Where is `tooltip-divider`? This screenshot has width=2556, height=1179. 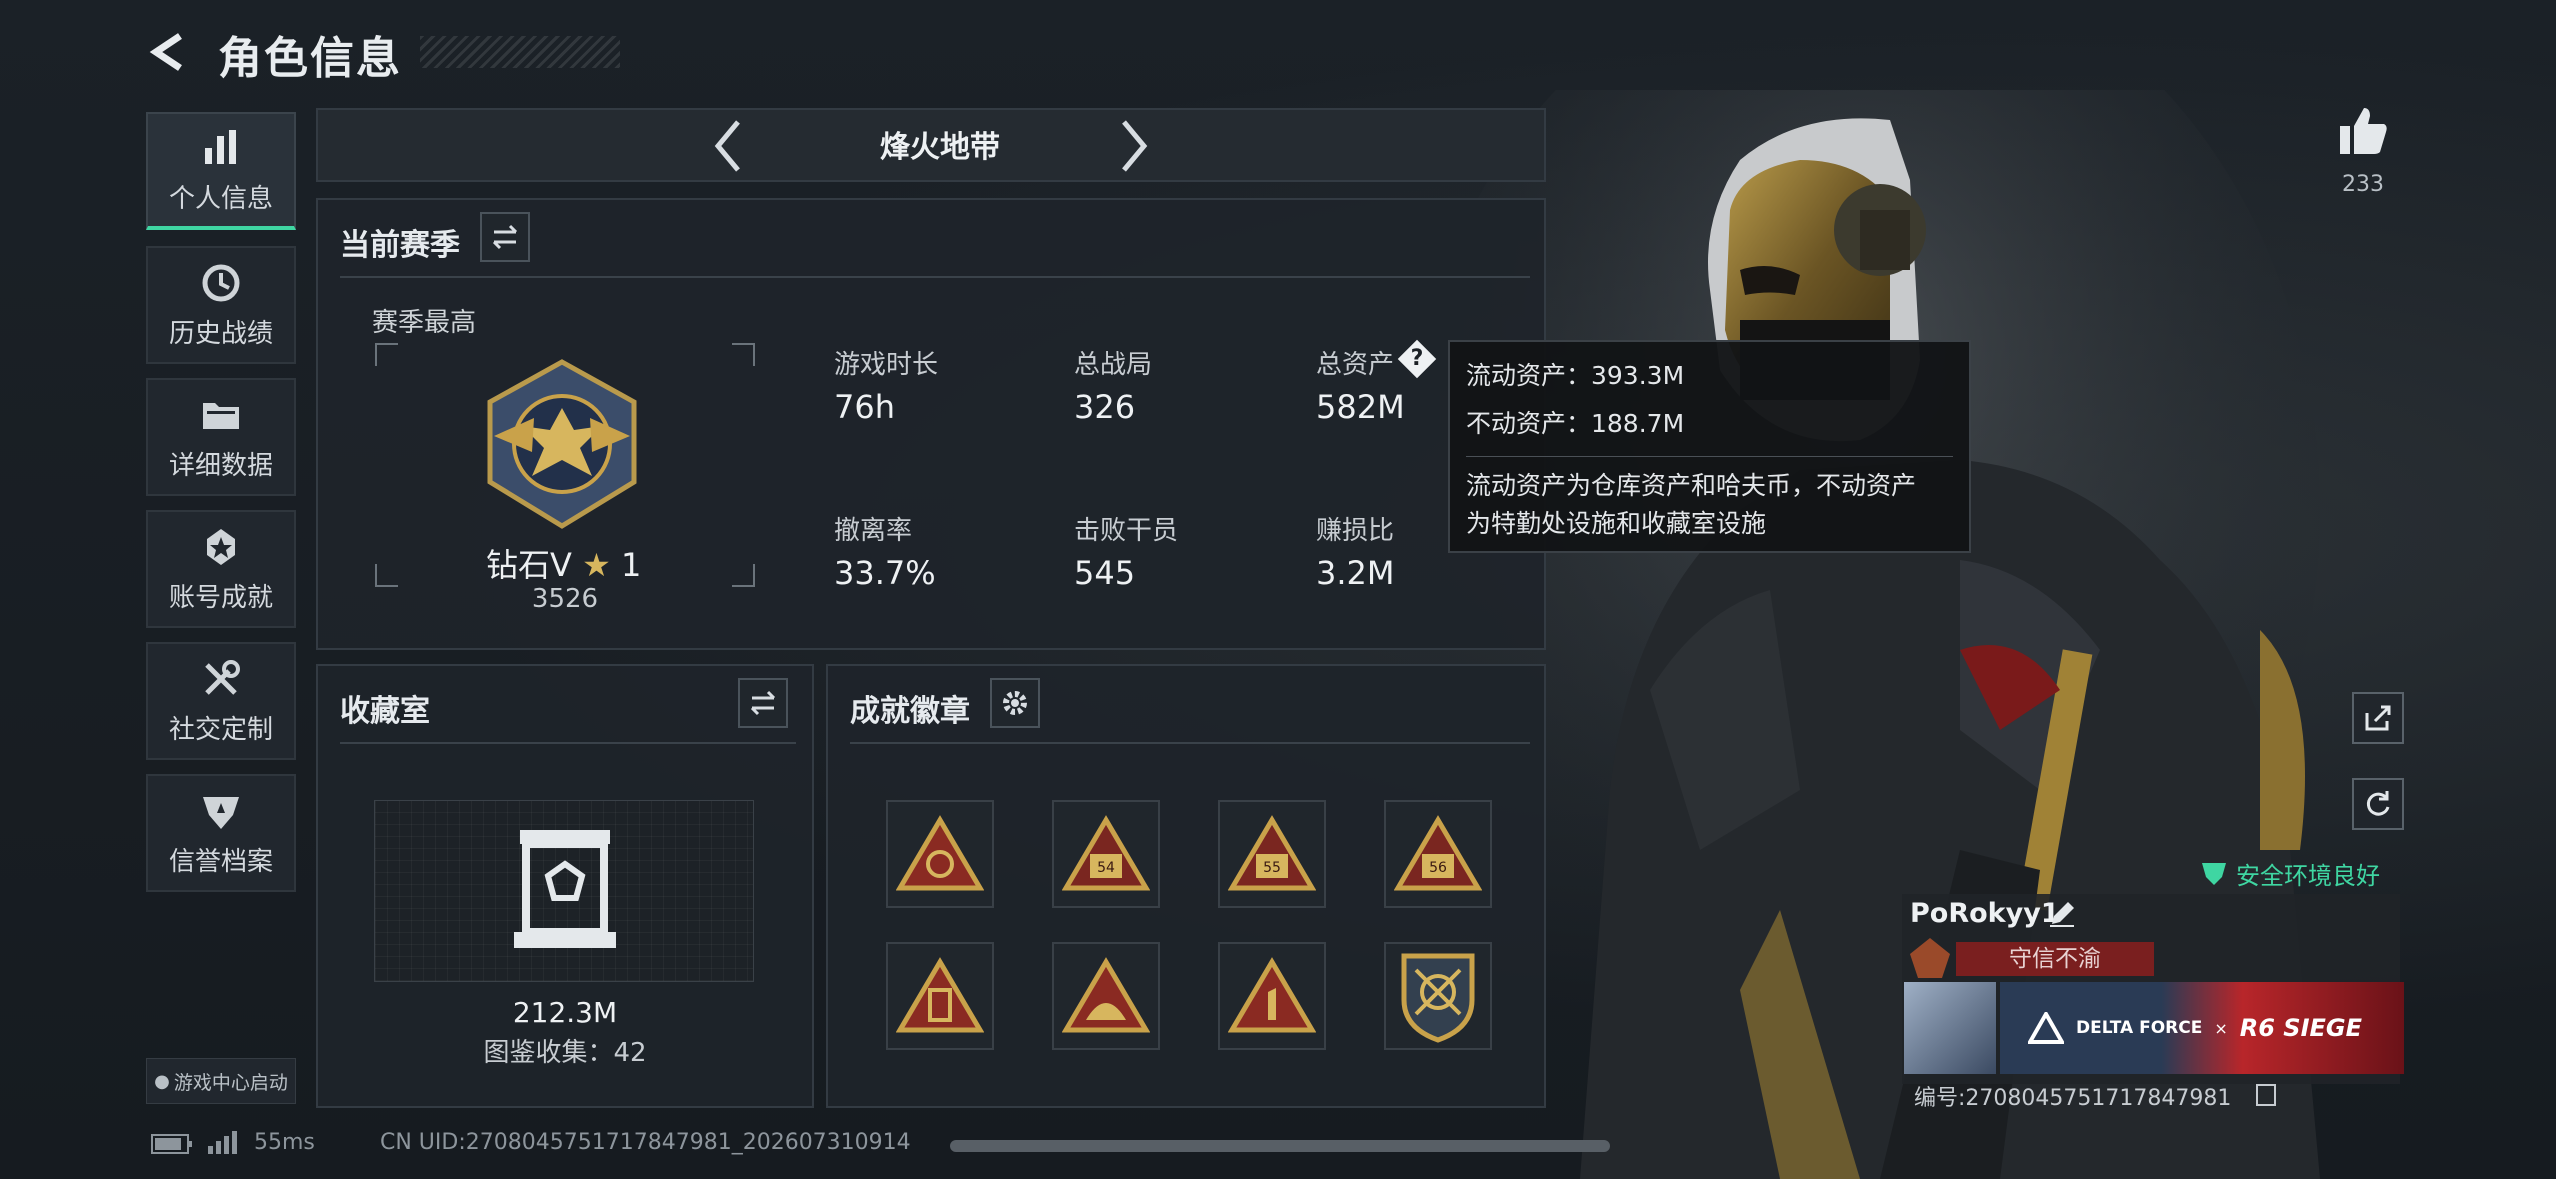 tooltip-divider is located at coordinates (1709, 456).